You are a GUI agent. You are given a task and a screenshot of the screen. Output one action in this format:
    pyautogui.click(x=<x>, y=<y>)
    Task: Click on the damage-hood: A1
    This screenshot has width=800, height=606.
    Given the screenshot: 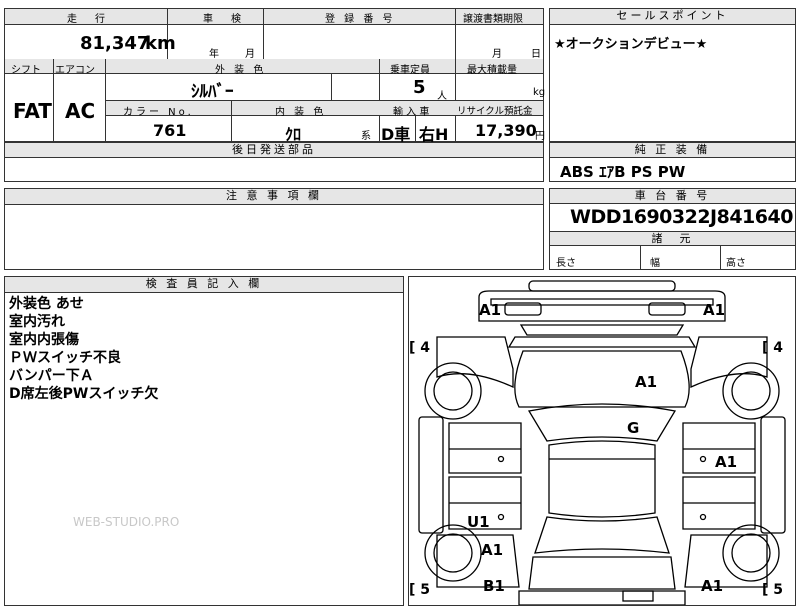 What is the action you would take?
    pyautogui.click(x=646, y=382)
    